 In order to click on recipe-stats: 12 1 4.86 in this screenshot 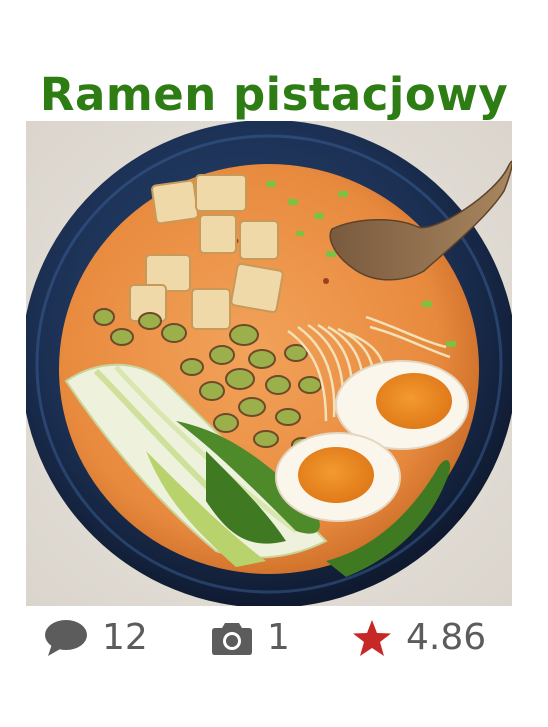, I will do `click(274, 638)`.